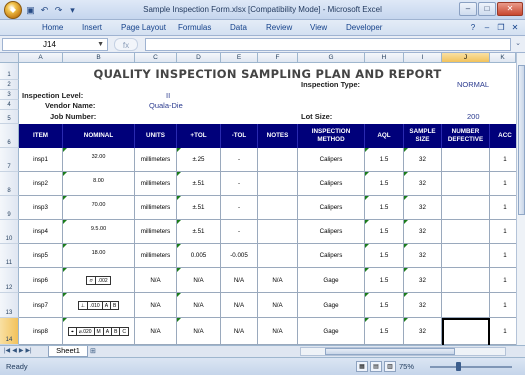  What do you see at coordinates (99, 331) in the screenshot?
I see `nominal-cell: ⌖ ⌀.020 M A B C` at bounding box center [99, 331].